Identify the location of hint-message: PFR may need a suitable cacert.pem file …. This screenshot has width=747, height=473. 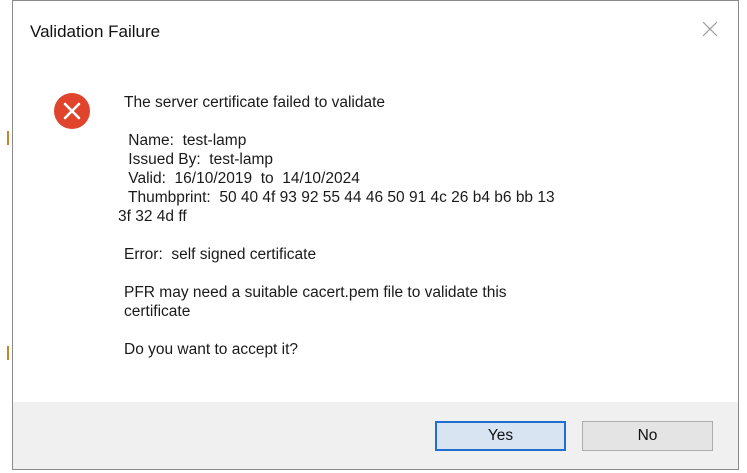
(315, 292).